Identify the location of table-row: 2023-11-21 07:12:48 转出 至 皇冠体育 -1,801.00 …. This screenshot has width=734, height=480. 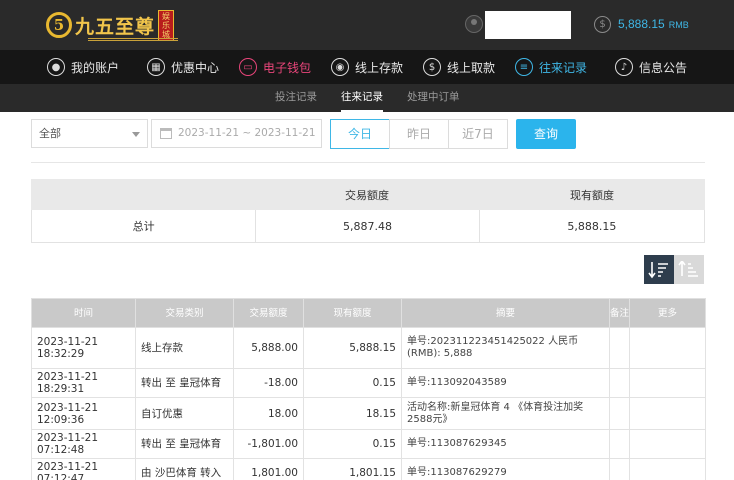
(368, 444).